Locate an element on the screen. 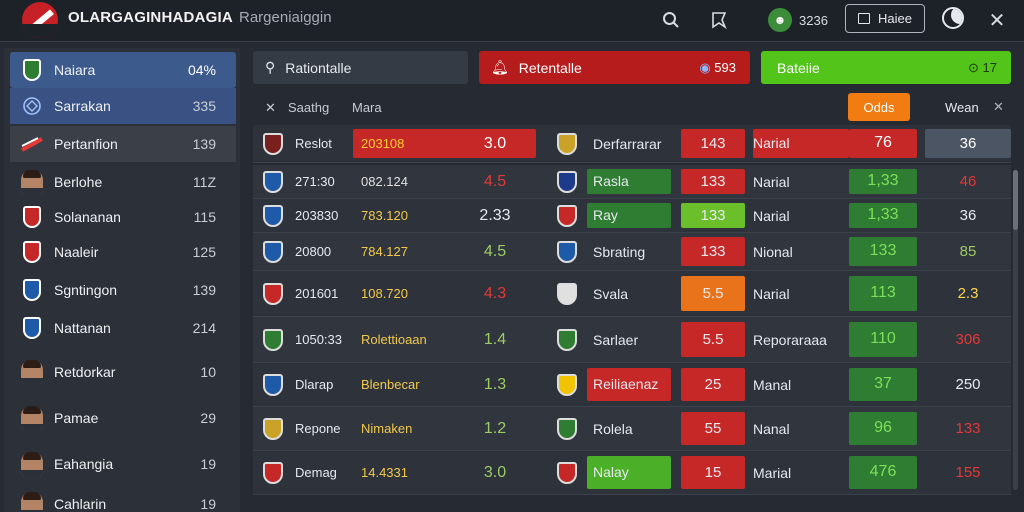 This screenshot has width=1024, height=512. app-logo-icon is located at coordinates (40, 20).